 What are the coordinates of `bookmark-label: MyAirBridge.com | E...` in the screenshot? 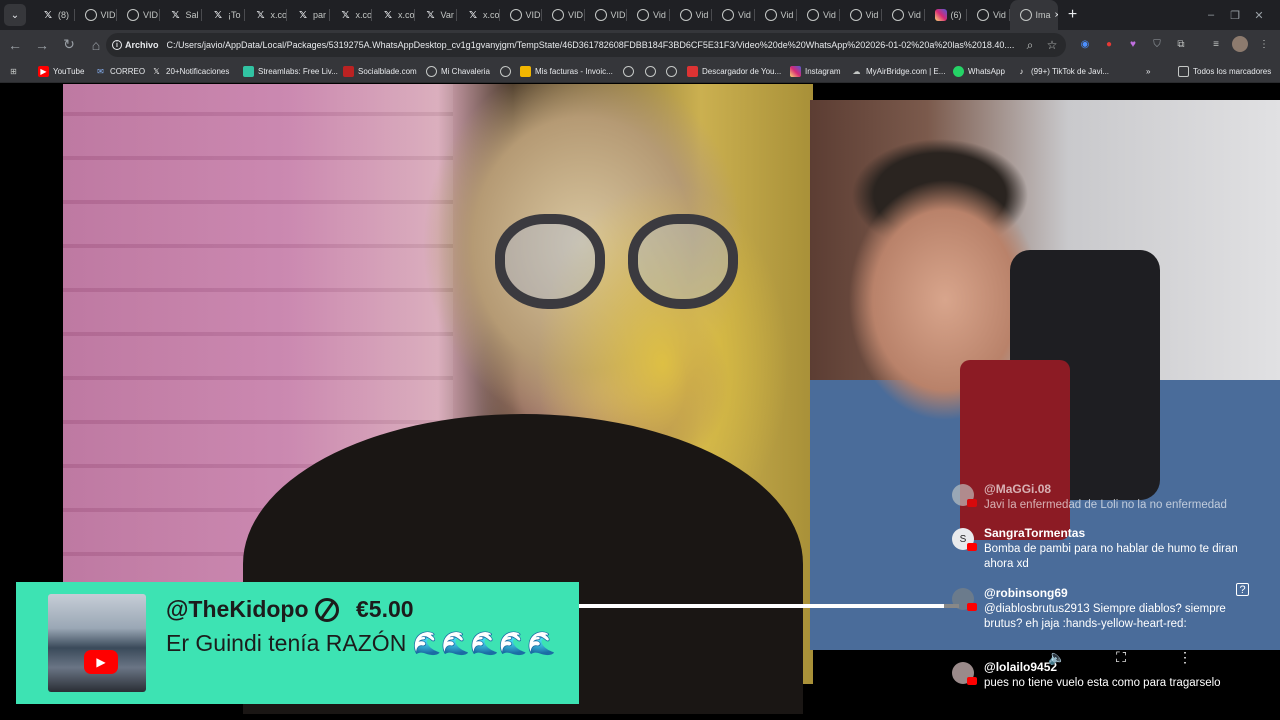 It's located at (906, 71).